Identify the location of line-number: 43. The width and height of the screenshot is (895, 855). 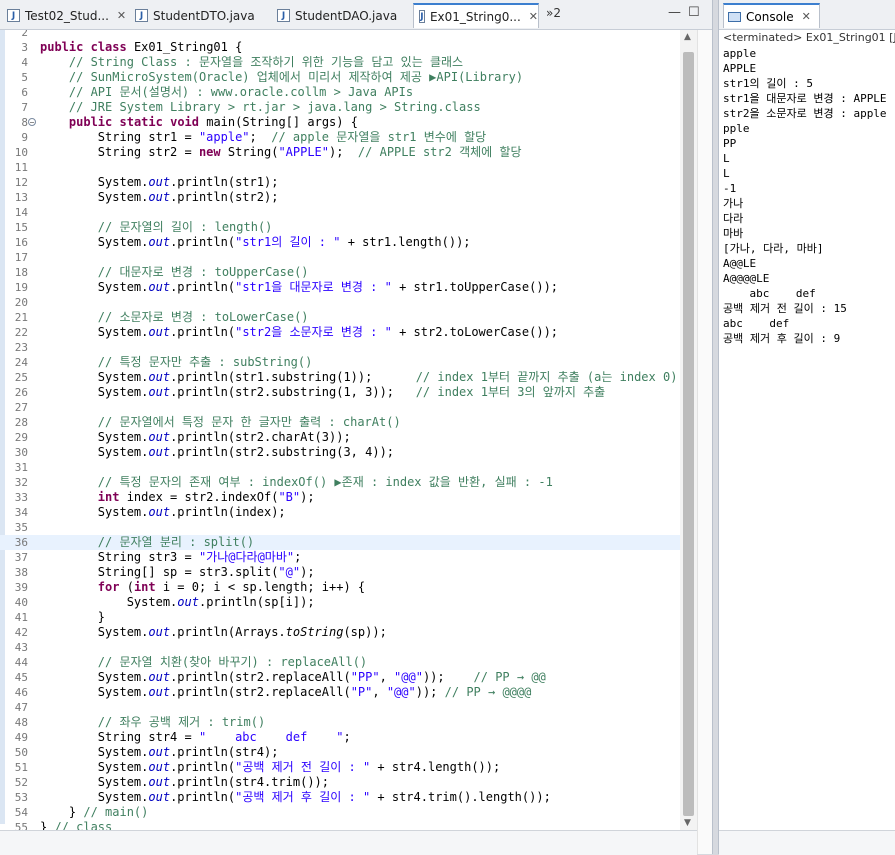
(21, 647).